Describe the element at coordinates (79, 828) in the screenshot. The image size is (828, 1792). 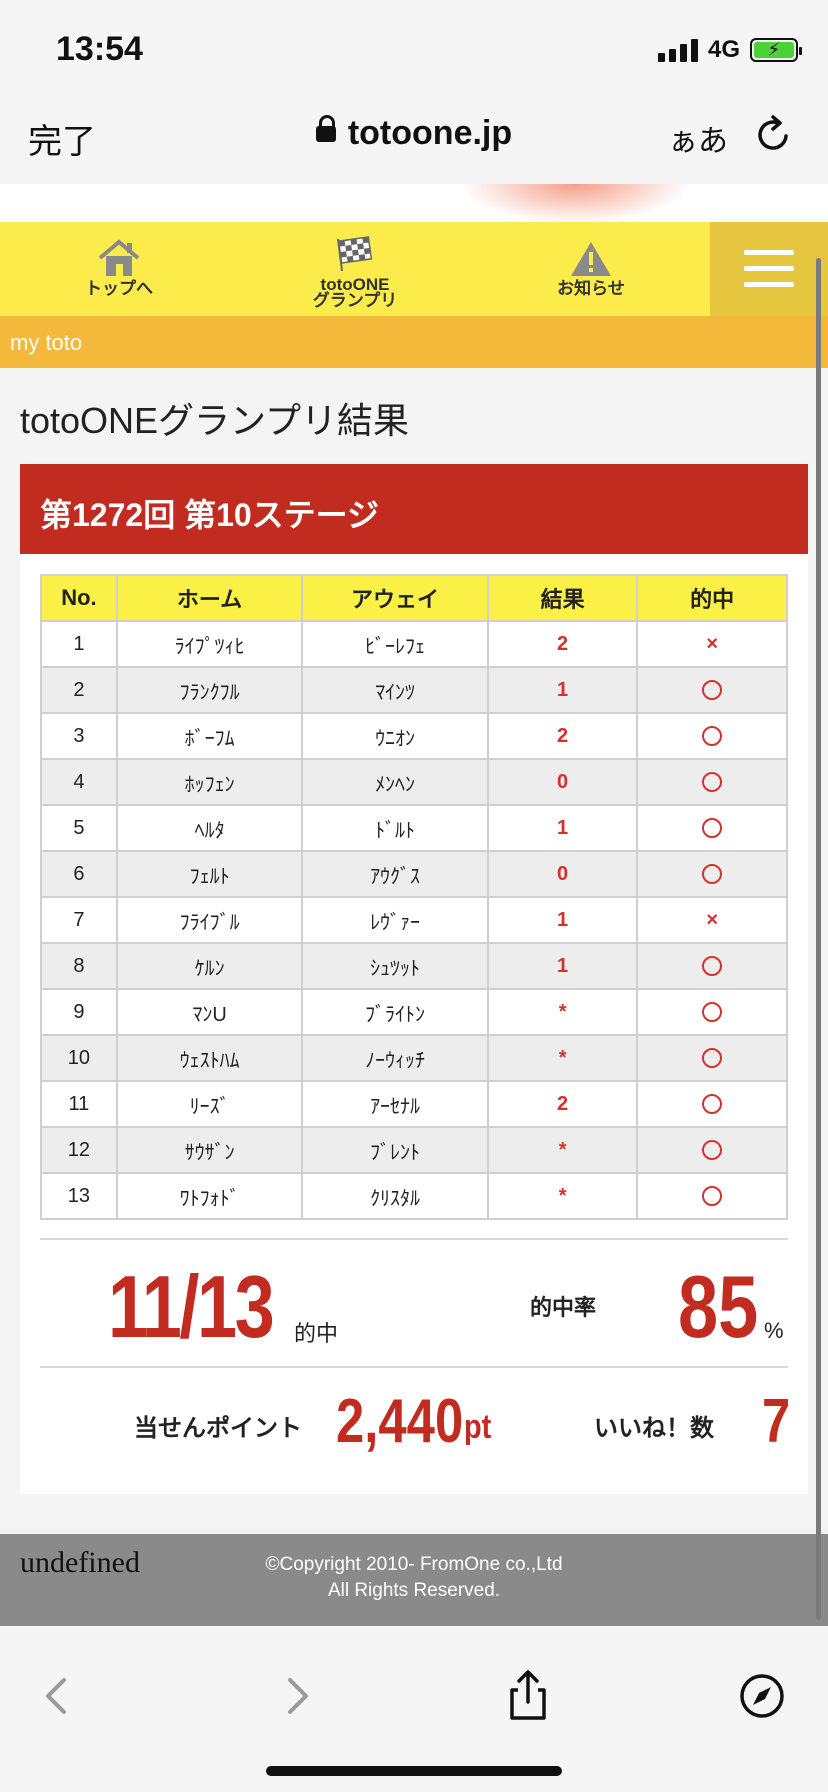
I see `cell-no: 5` at that location.